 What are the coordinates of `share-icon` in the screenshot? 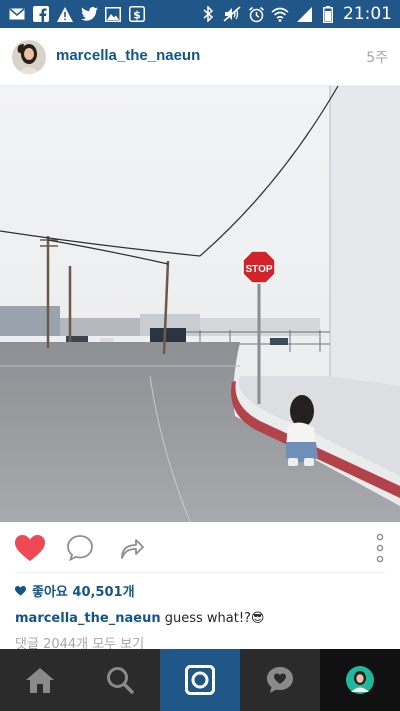 It's located at (132, 549).